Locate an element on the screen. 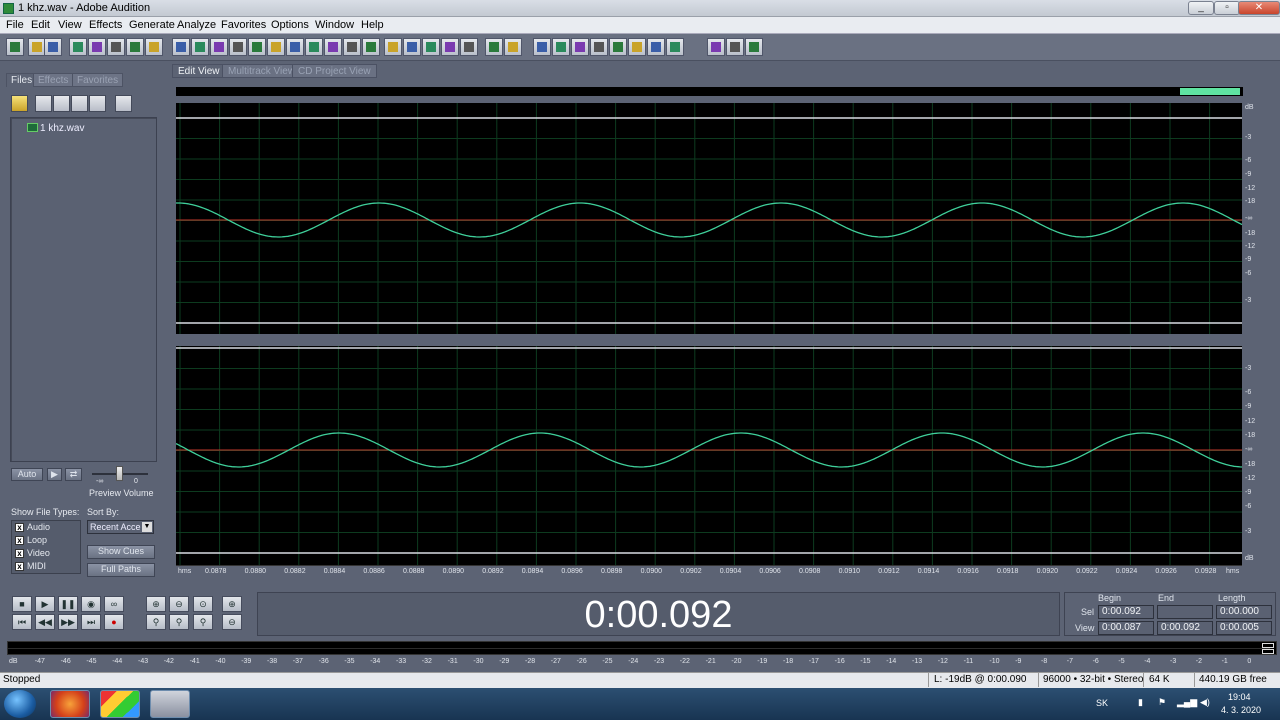 The image size is (1280, 720). graph-icon is located at coordinates (393, 47).